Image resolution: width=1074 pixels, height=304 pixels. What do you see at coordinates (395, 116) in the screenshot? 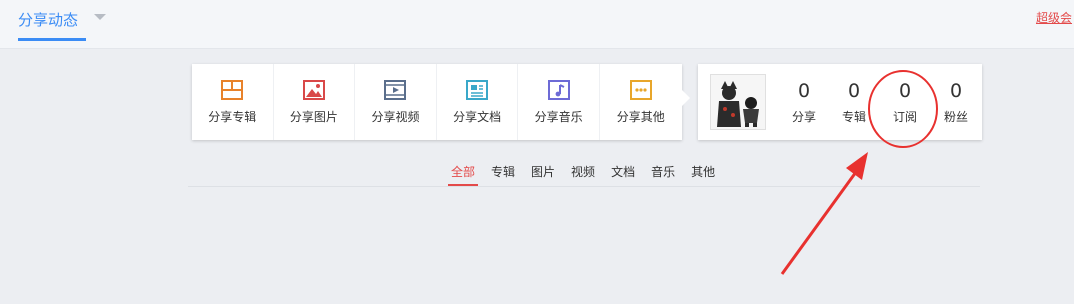
I see `share-video-label: 分享视频` at bounding box center [395, 116].